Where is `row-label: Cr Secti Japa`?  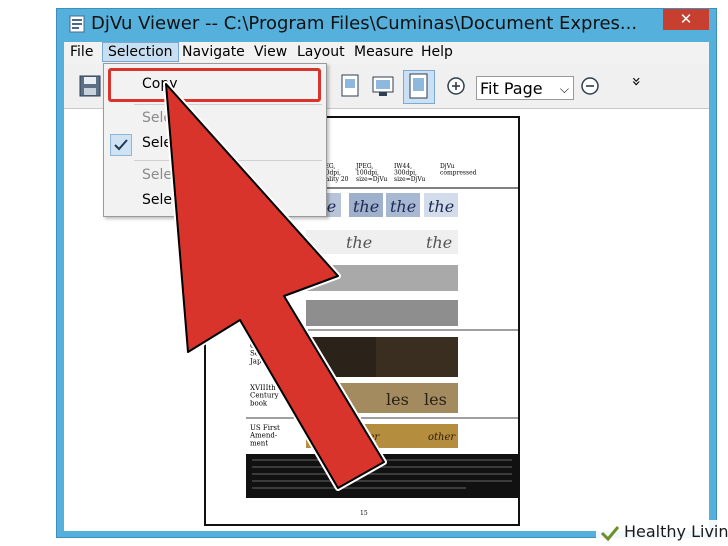
row-label: Cr Secti Japa is located at coordinates (259, 353).